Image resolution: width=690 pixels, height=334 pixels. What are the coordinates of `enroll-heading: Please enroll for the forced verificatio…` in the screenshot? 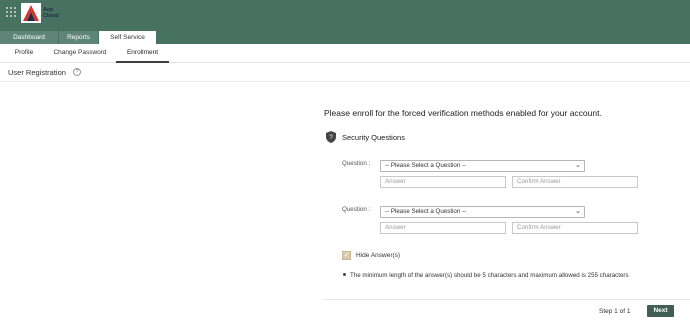 It's located at (463, 113).